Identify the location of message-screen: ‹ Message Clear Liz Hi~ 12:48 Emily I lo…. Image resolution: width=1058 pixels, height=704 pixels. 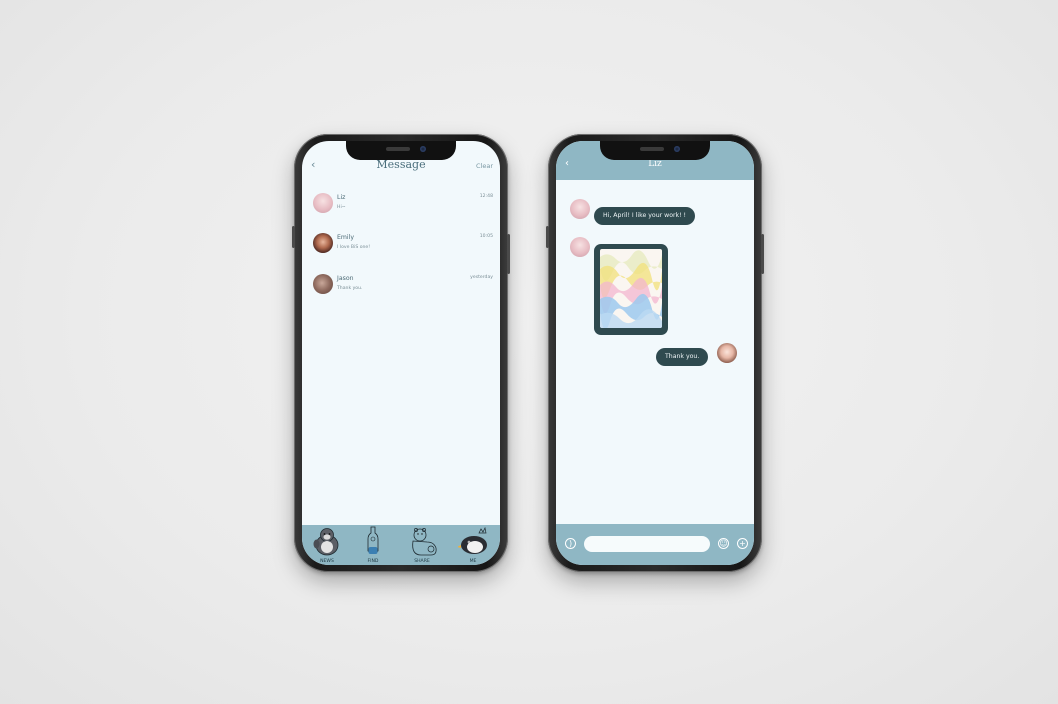
(401, 353).